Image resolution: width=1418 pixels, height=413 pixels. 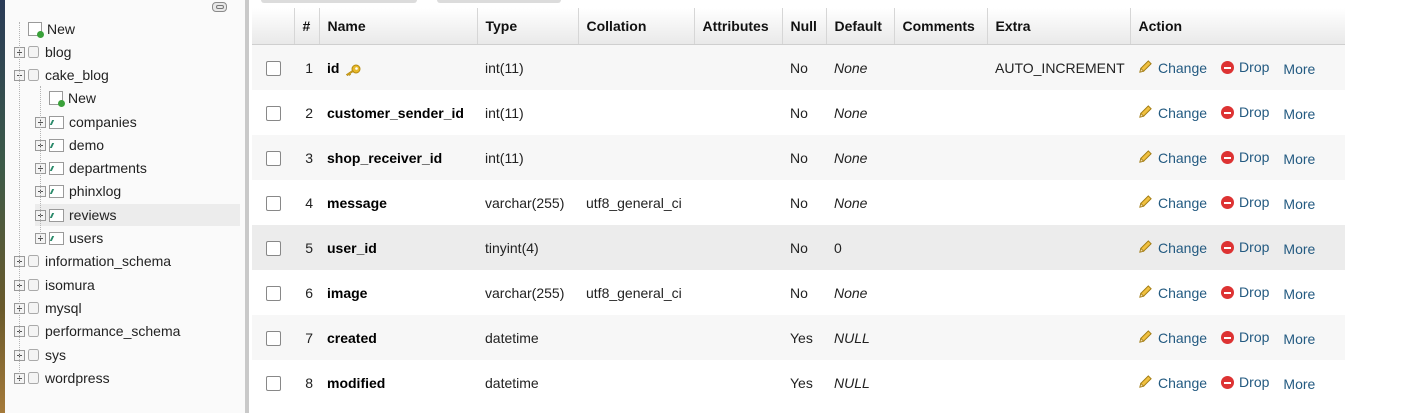 I want to click on cell-name-text: created, so click(x=352, y=337).